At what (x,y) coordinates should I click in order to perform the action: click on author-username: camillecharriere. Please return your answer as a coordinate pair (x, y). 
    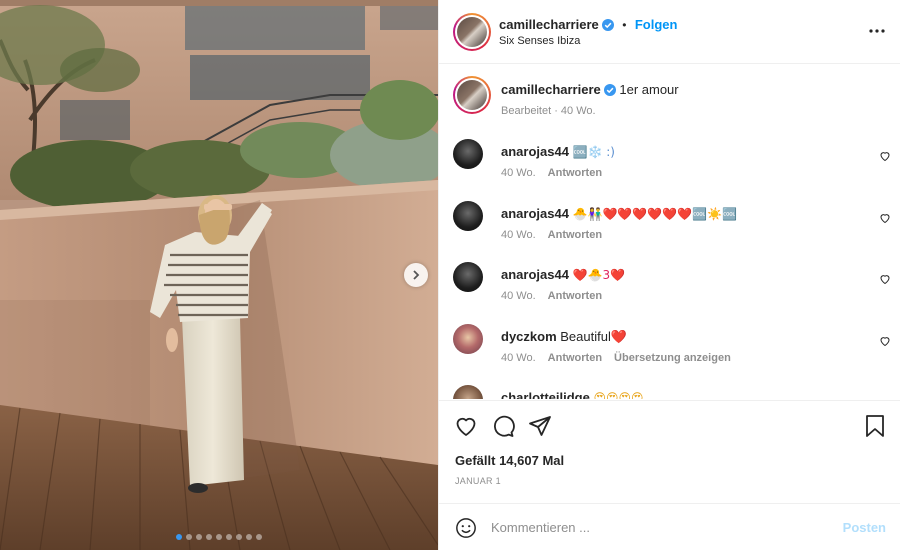
    Looking at the image, I should click on (549, 24).